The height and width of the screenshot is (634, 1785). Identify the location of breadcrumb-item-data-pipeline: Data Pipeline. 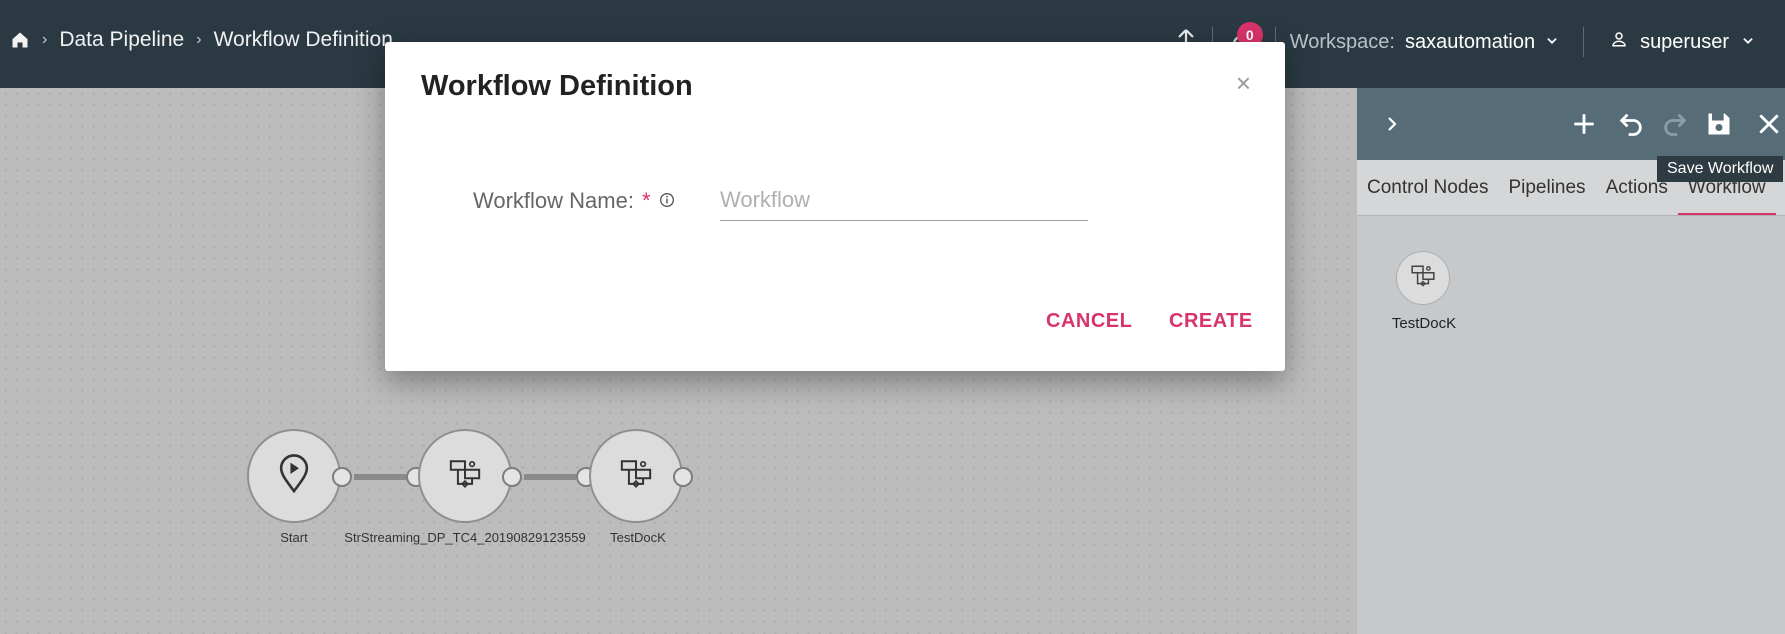
(121, 40).